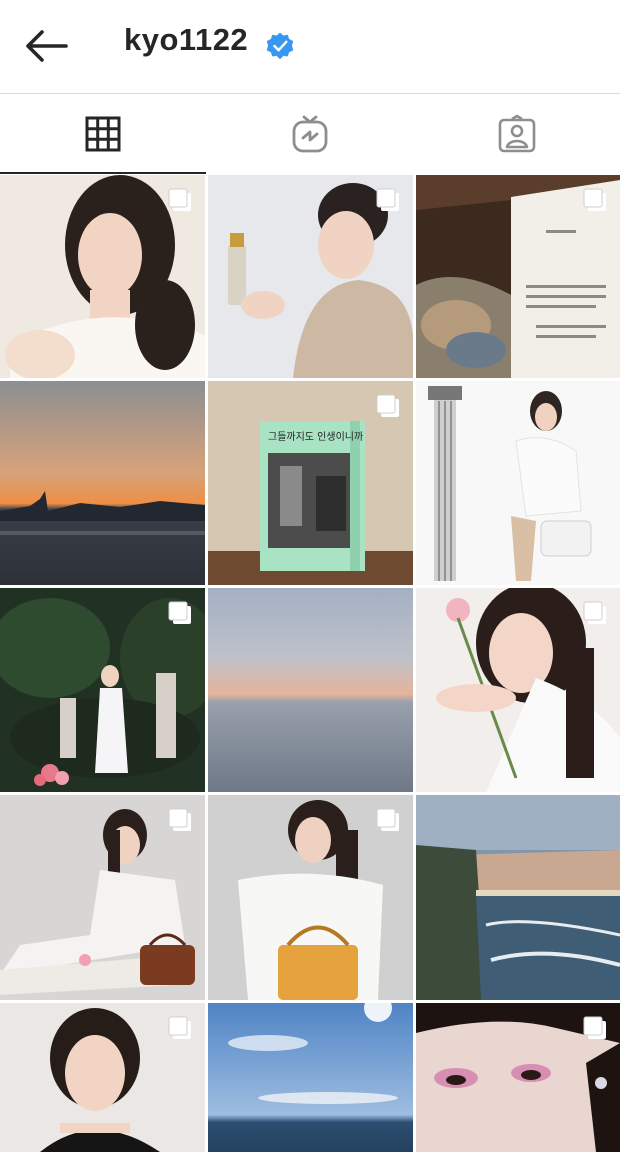 The width and height of the screenshot is (620, 1152). I want to click on back-button, so click(46, 46).